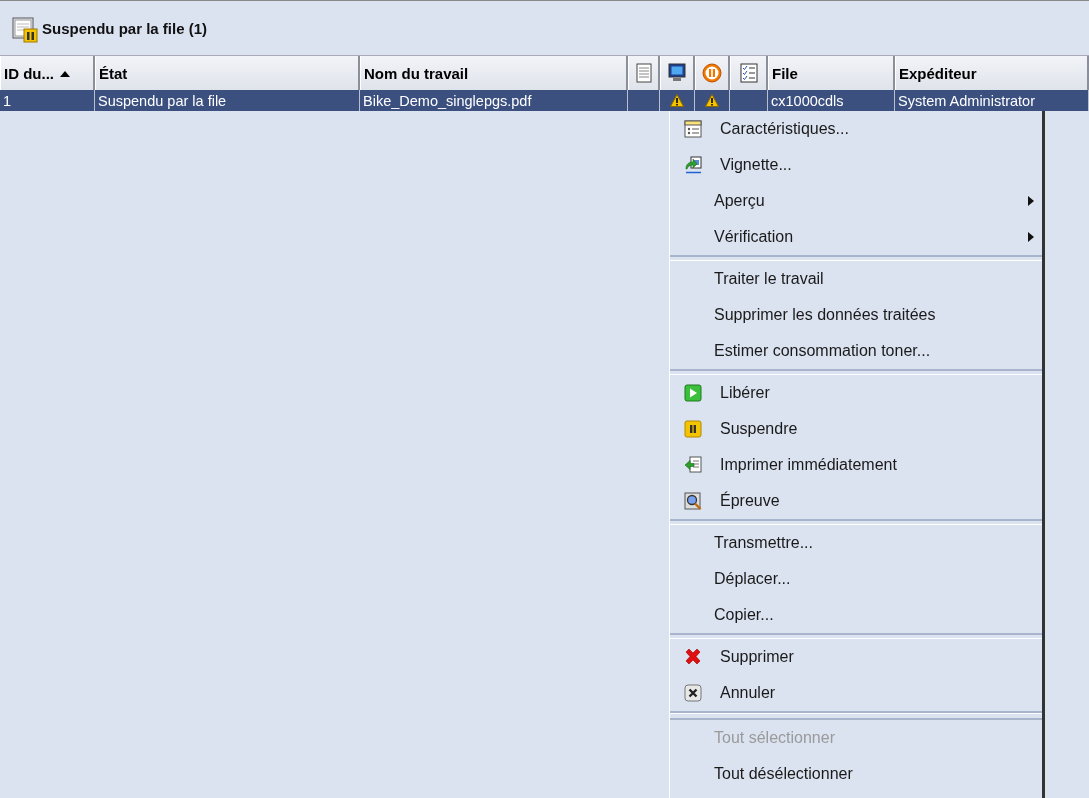 Image resolution: width=1089 pixels, height=798 pixels. I want to click on cancel-icon, so click(693, 693).